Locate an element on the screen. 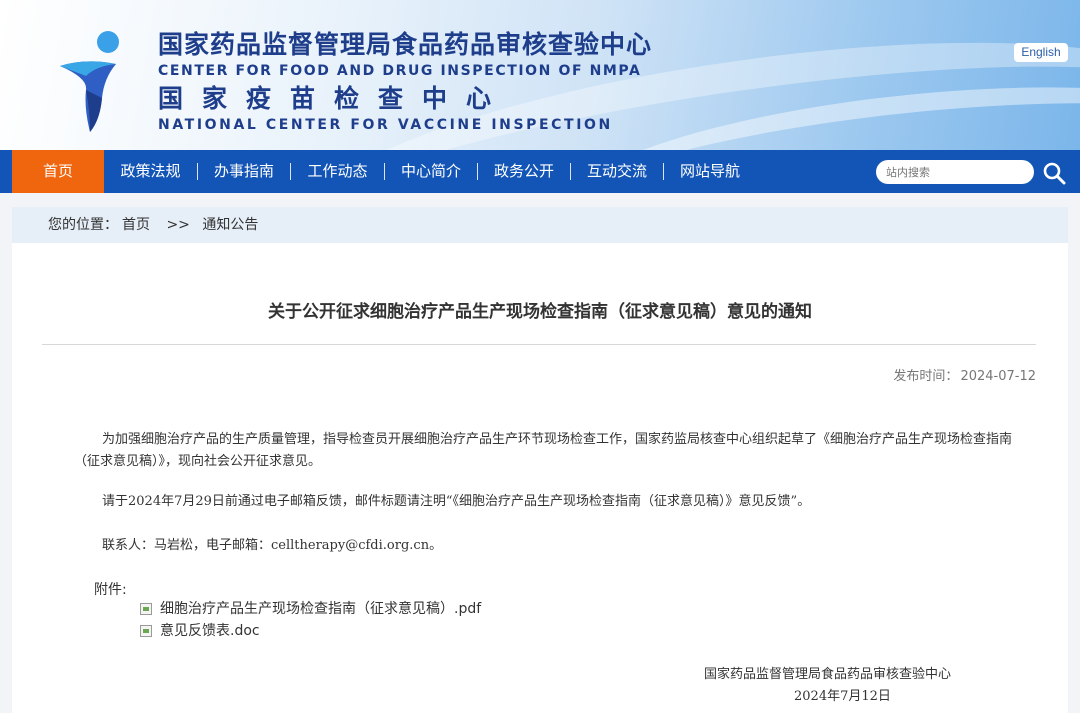  publish-date: 发布时间： 2024-07-12 is located at coordinates (963, 374).